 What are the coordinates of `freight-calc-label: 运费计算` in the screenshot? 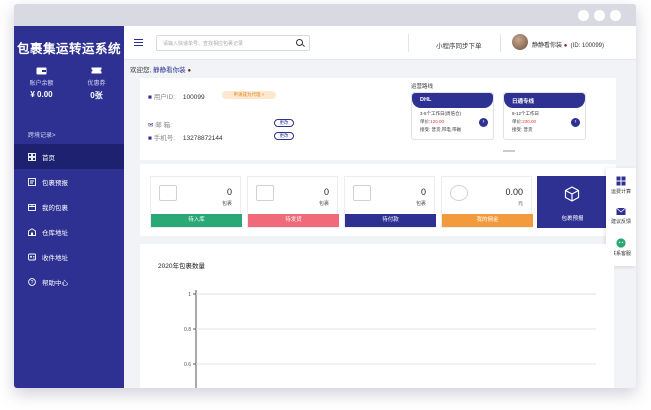 It's located at (620, 192).